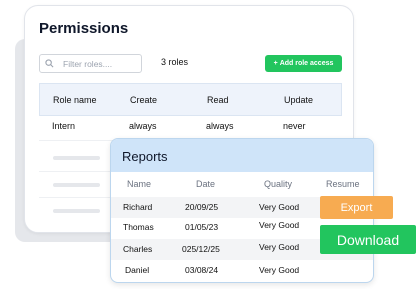 The height and width of the screenshot is (289, 420). I want to click on role-name-cell: Intern, so click(64, 126).